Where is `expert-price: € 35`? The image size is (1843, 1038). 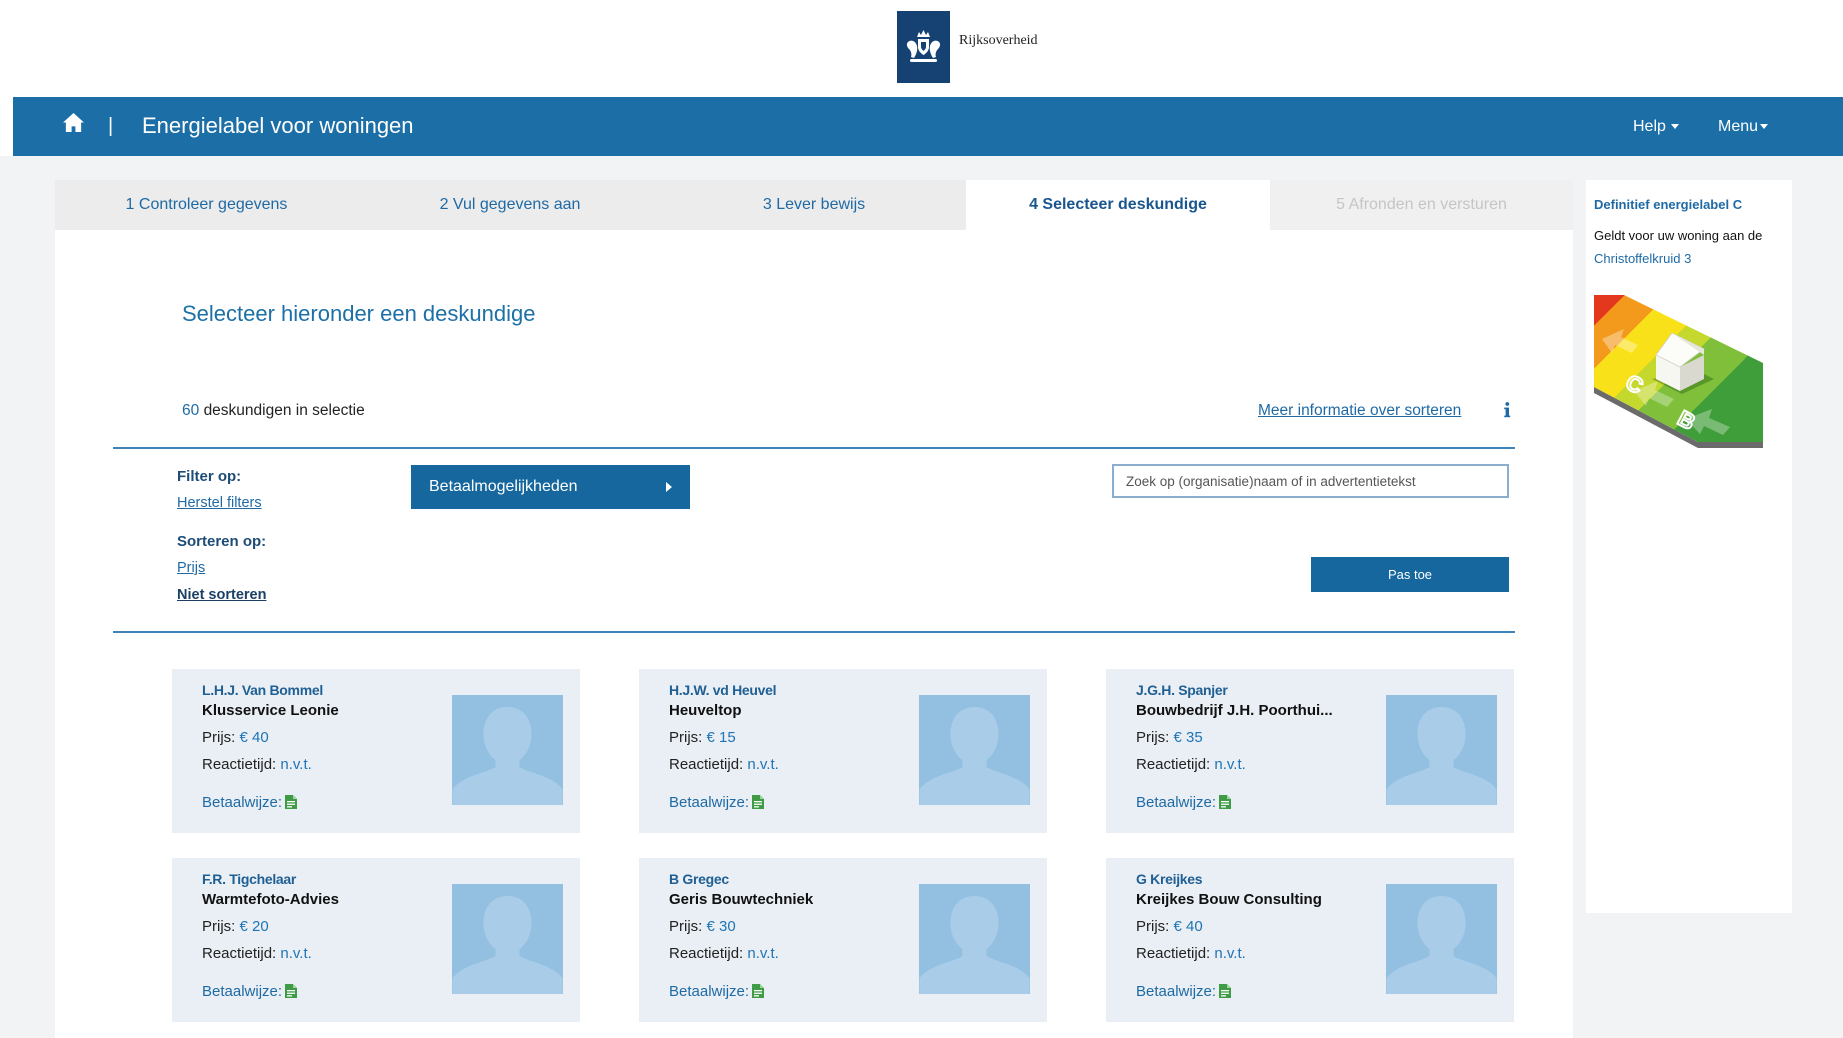
expert-price: € 35 is located at coordinates (1188, 737).